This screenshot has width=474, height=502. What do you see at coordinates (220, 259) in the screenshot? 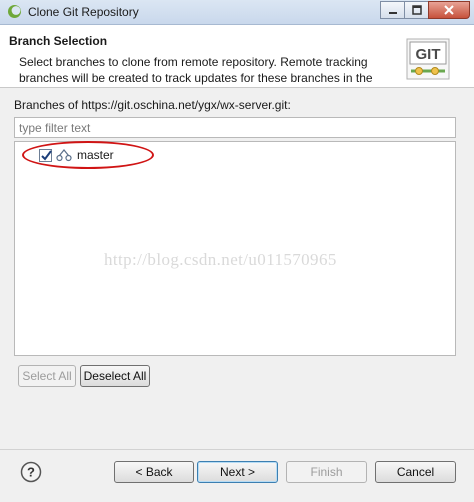
I see `watermark-text: http://blog.csdn.net/u011570965` at bounding box center [220, 259].